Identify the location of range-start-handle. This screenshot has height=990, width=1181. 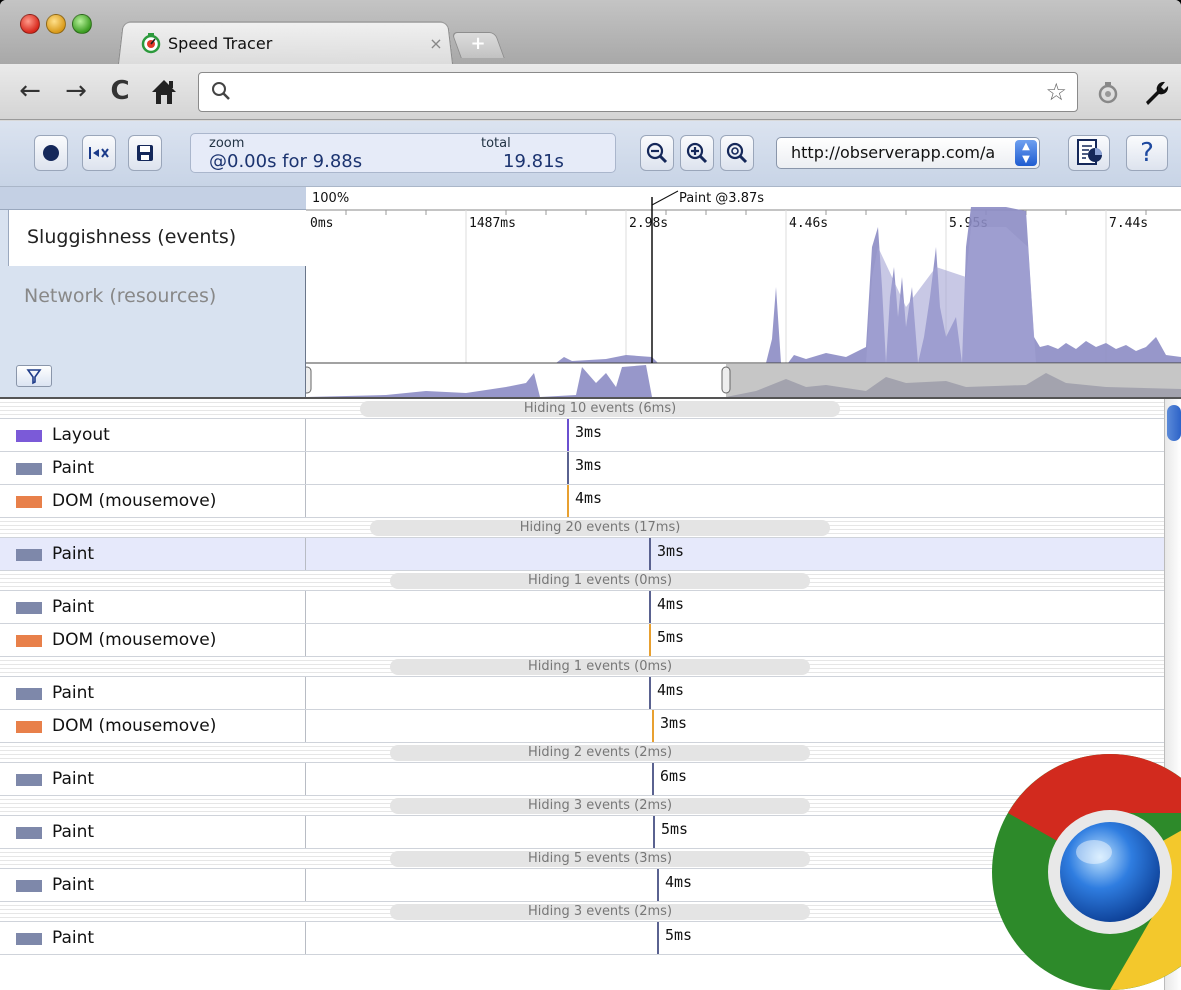
(309, 380).